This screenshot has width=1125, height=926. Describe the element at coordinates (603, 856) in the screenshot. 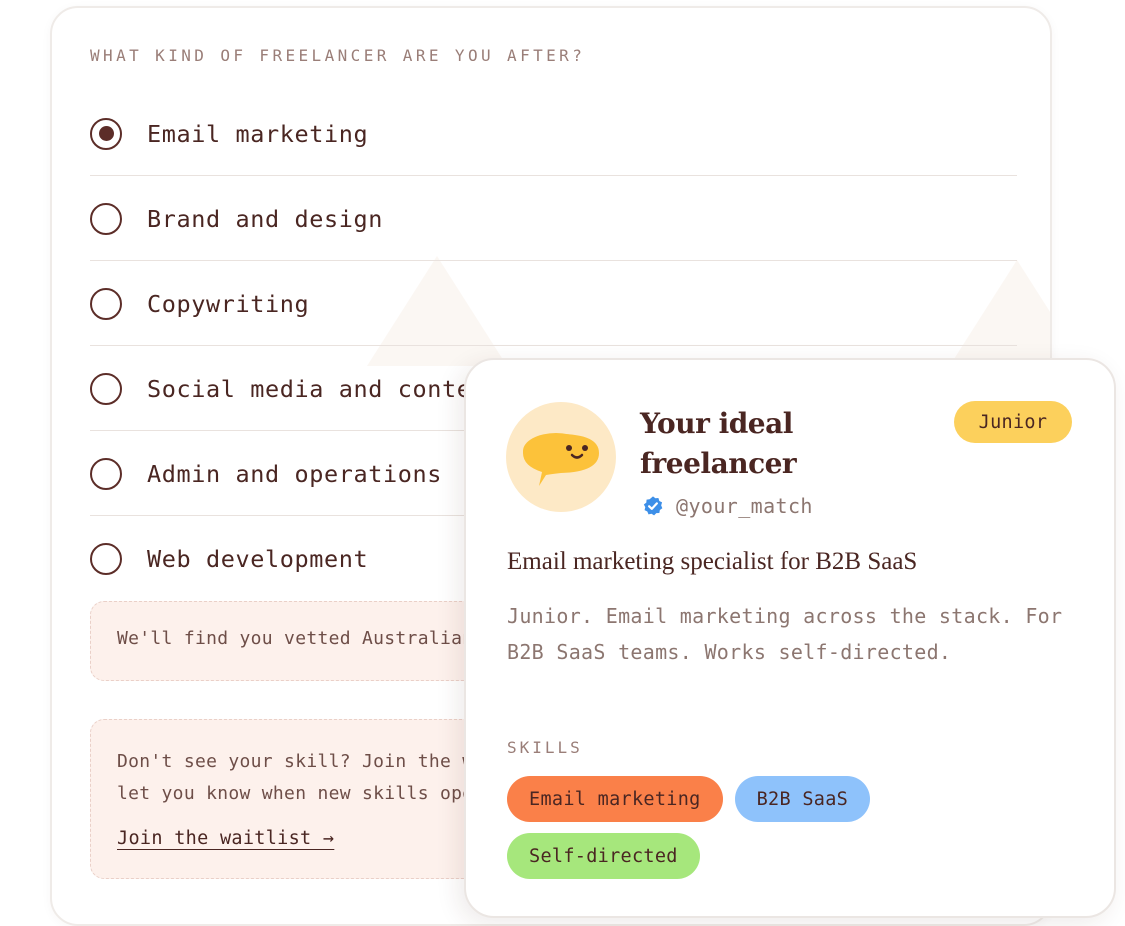

I see `skill-chip-self-directed: Self-directed` at that location.